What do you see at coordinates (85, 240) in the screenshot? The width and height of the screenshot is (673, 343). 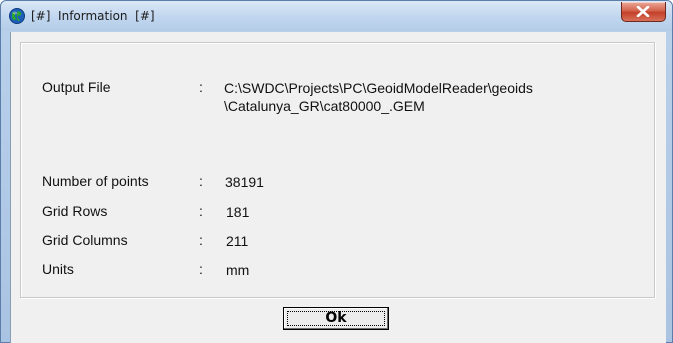 I see `grid-columns-label: Grid Columns` at bounding box center [85, 240].